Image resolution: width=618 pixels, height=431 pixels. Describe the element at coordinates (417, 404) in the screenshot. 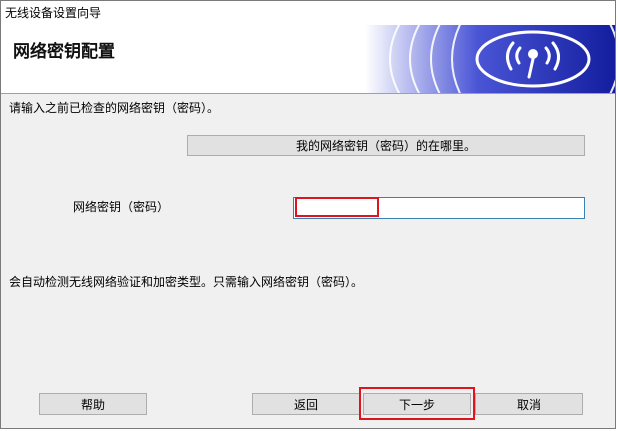

I see `next-button: 下一步` at that location.